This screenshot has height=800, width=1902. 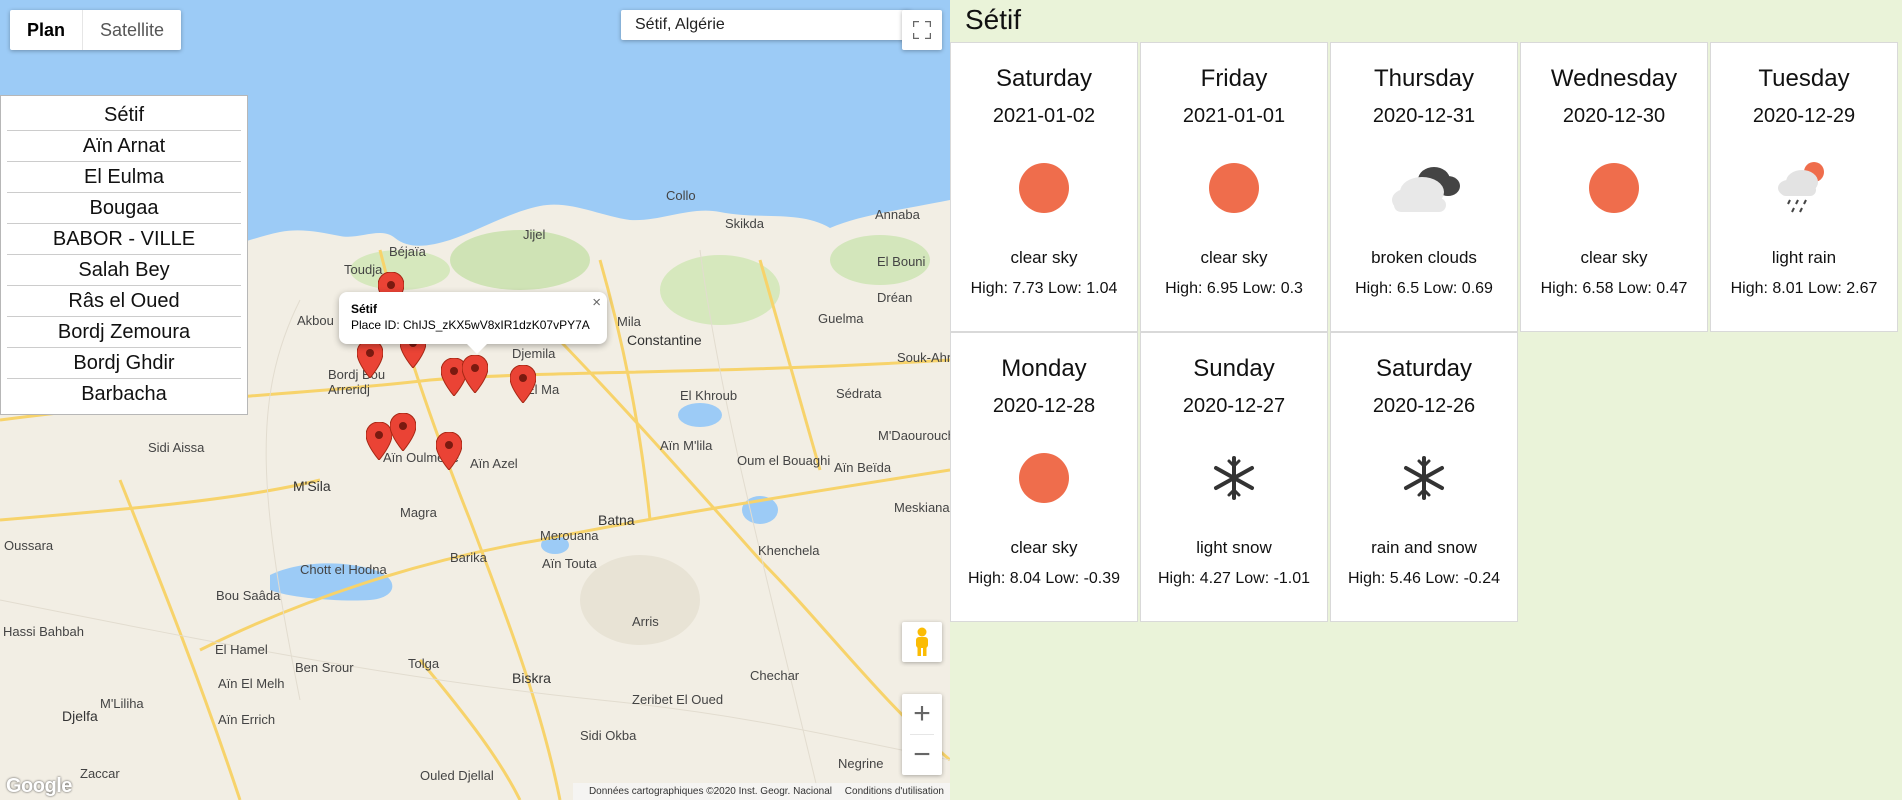 I want to click on close-icon: ×, so click(x=596, y=302).